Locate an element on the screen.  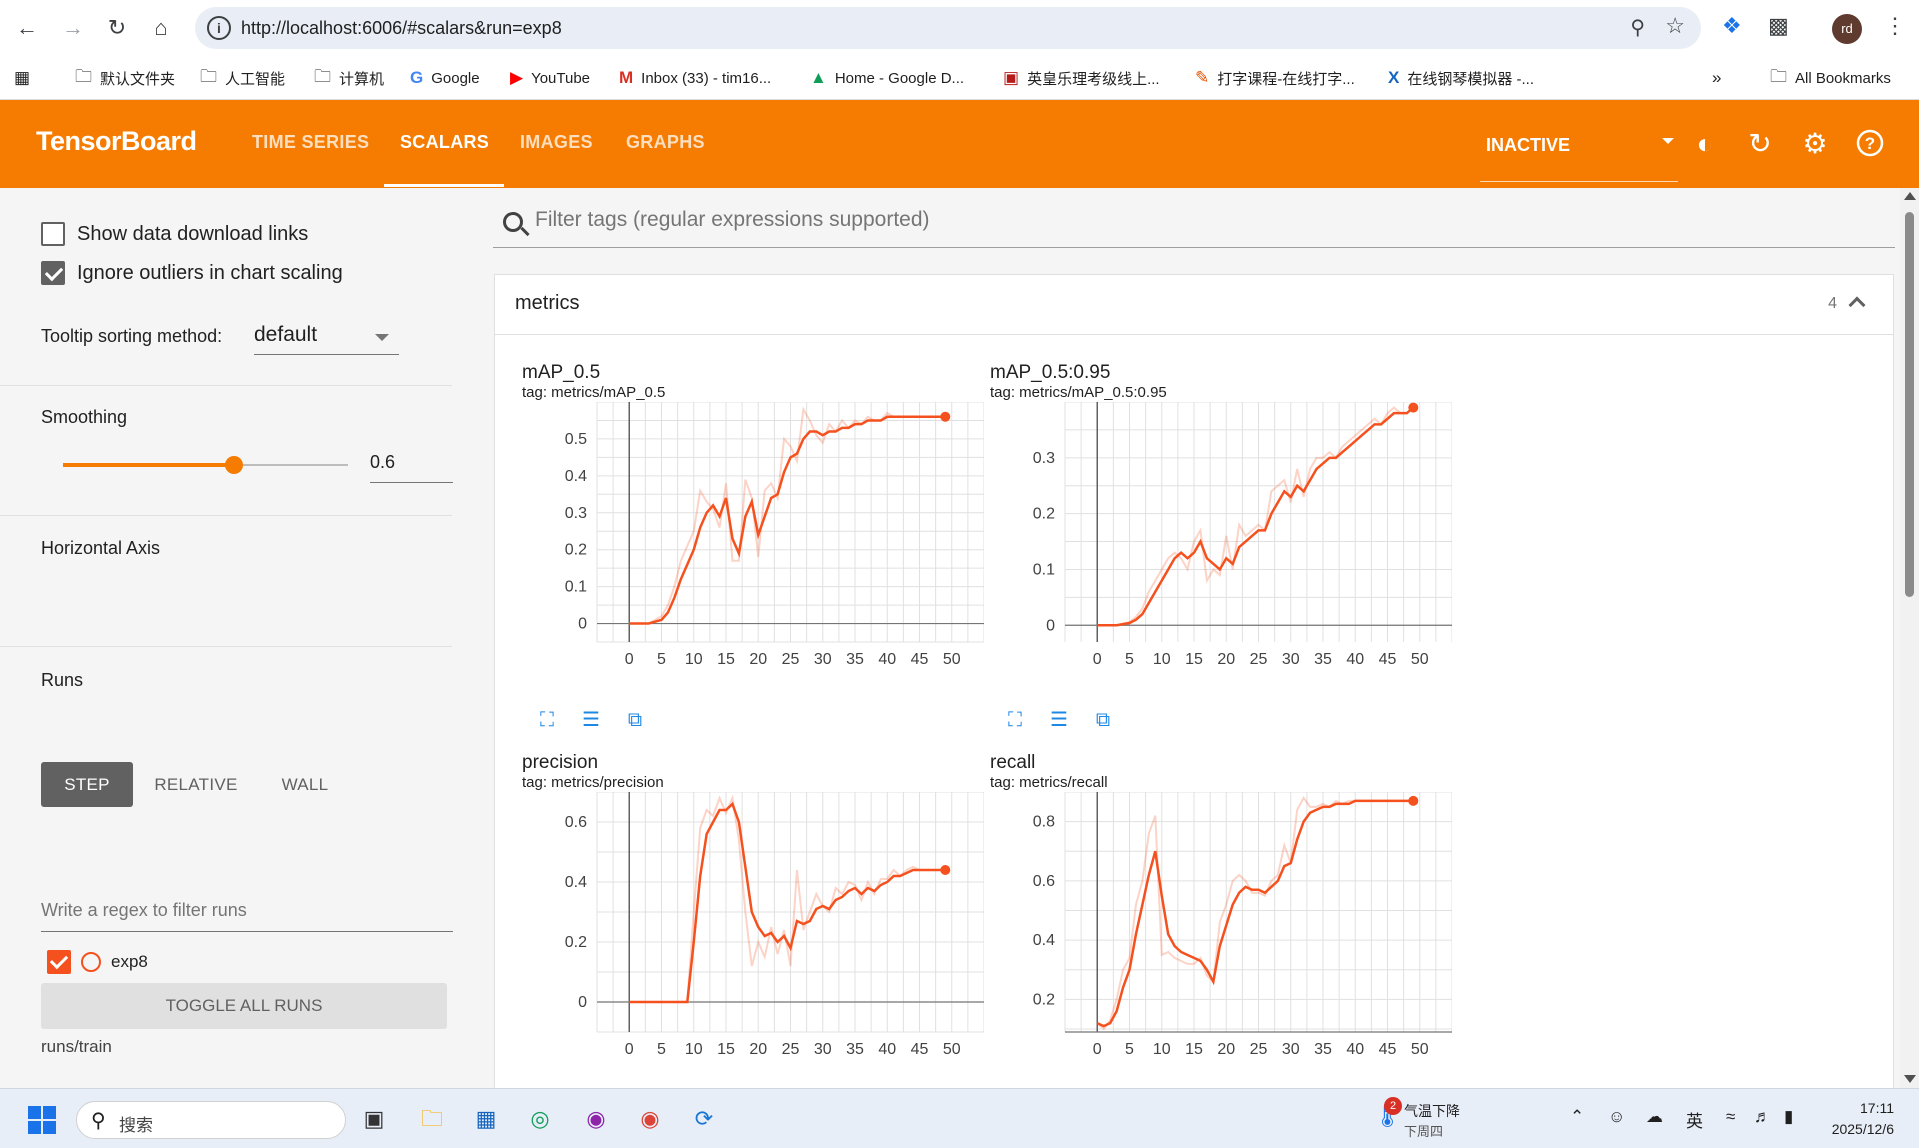
scrollbar-thumb is located at coordinates (1909, 404).